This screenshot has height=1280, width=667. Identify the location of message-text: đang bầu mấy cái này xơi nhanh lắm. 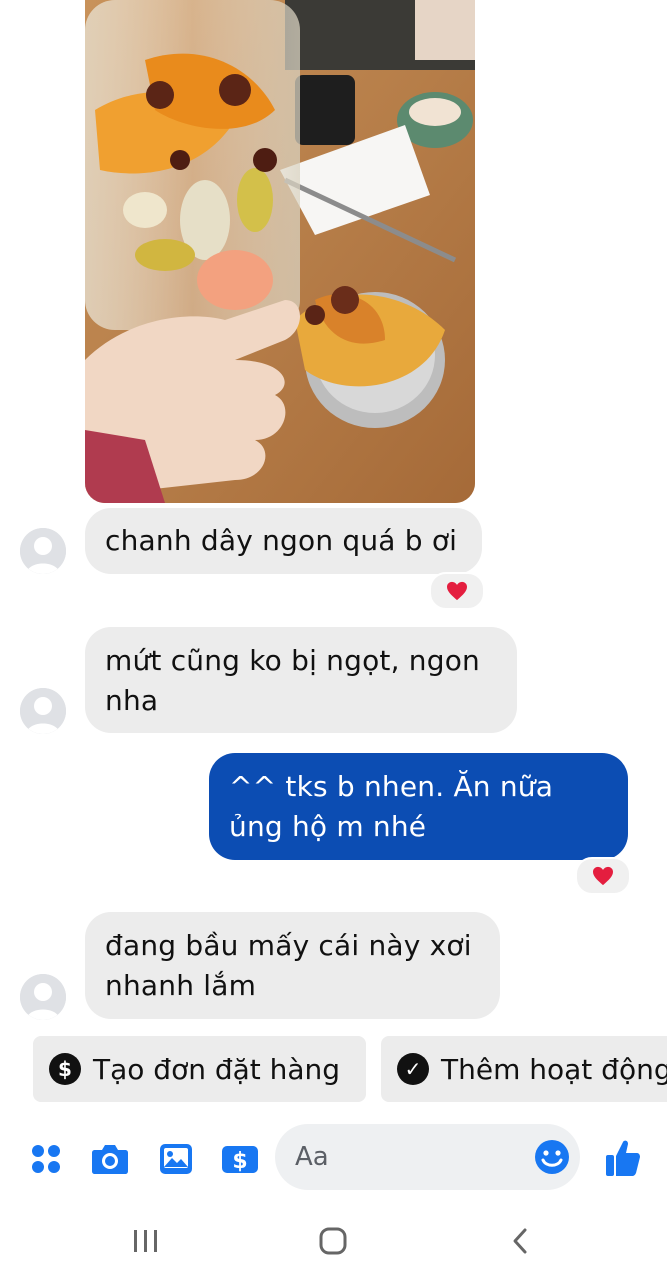
(288, 965).